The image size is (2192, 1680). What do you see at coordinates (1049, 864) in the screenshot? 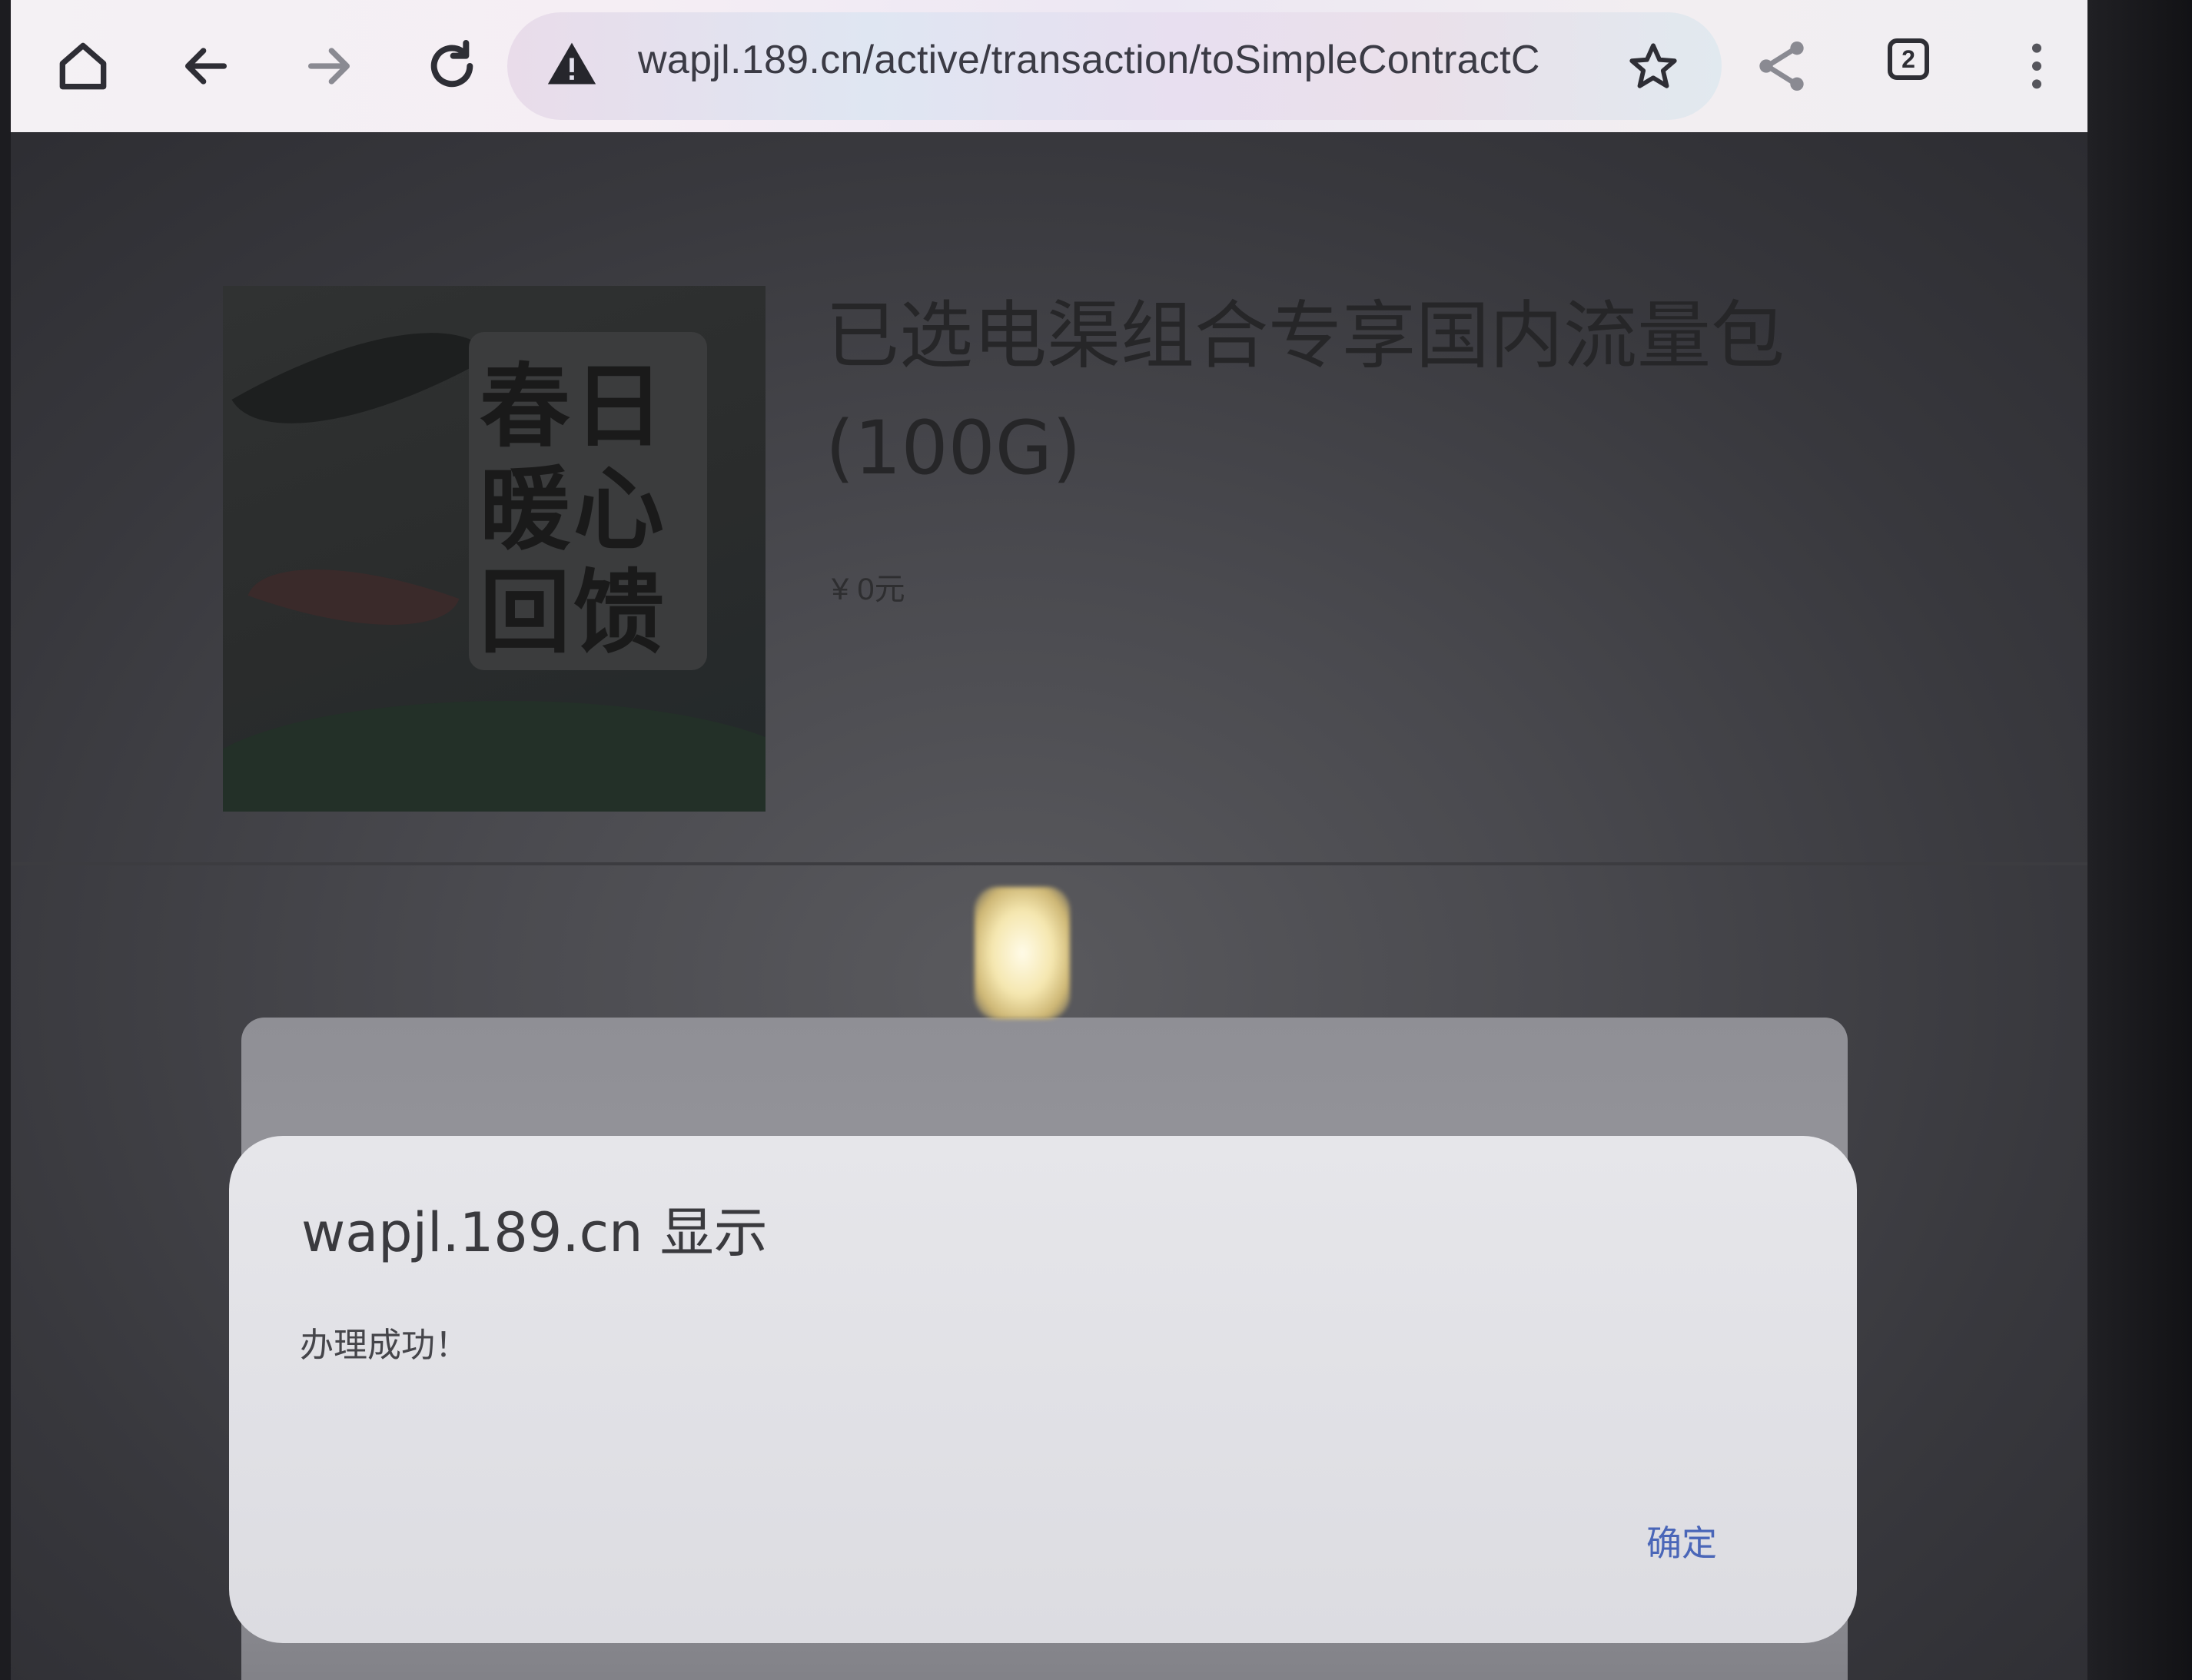
I see `divider` at bounding box center [1049, 864].